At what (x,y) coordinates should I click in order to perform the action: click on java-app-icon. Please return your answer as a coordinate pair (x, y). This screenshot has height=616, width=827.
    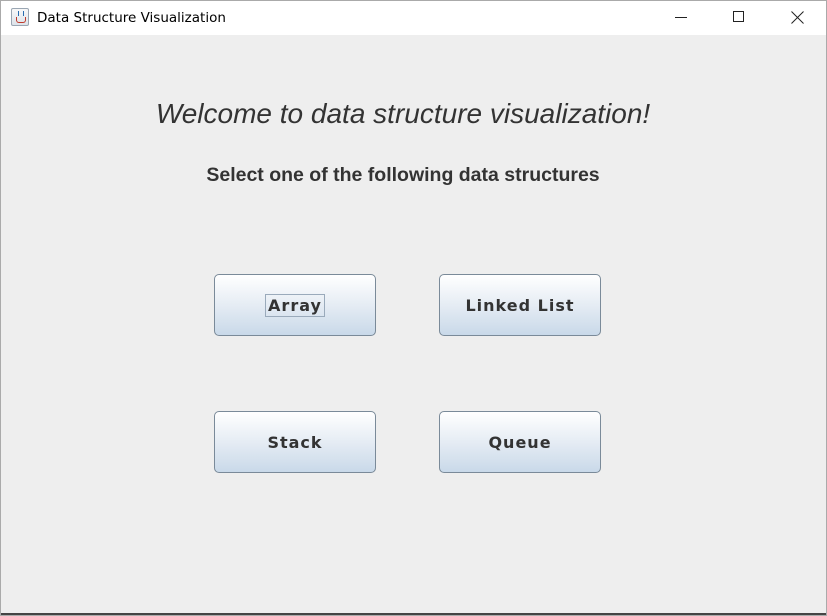
    Looking at the image, I should click on (20, 17).